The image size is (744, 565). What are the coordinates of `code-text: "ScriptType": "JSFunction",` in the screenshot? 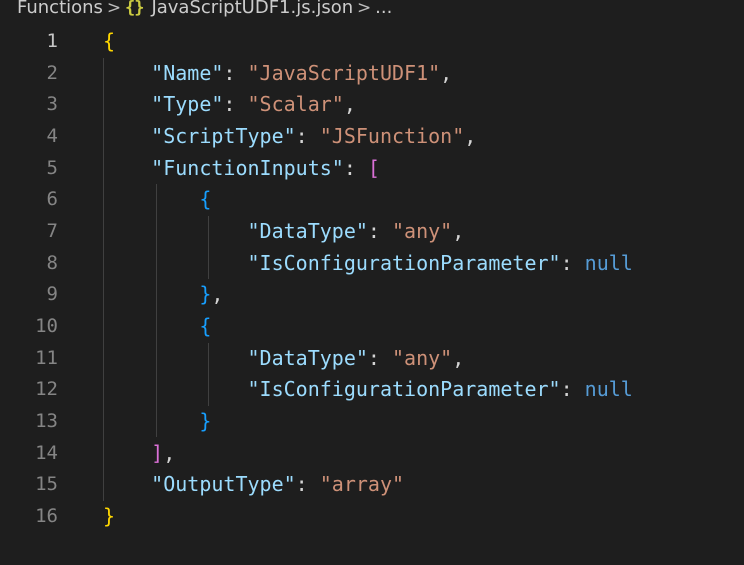 It's located at (289, 137).